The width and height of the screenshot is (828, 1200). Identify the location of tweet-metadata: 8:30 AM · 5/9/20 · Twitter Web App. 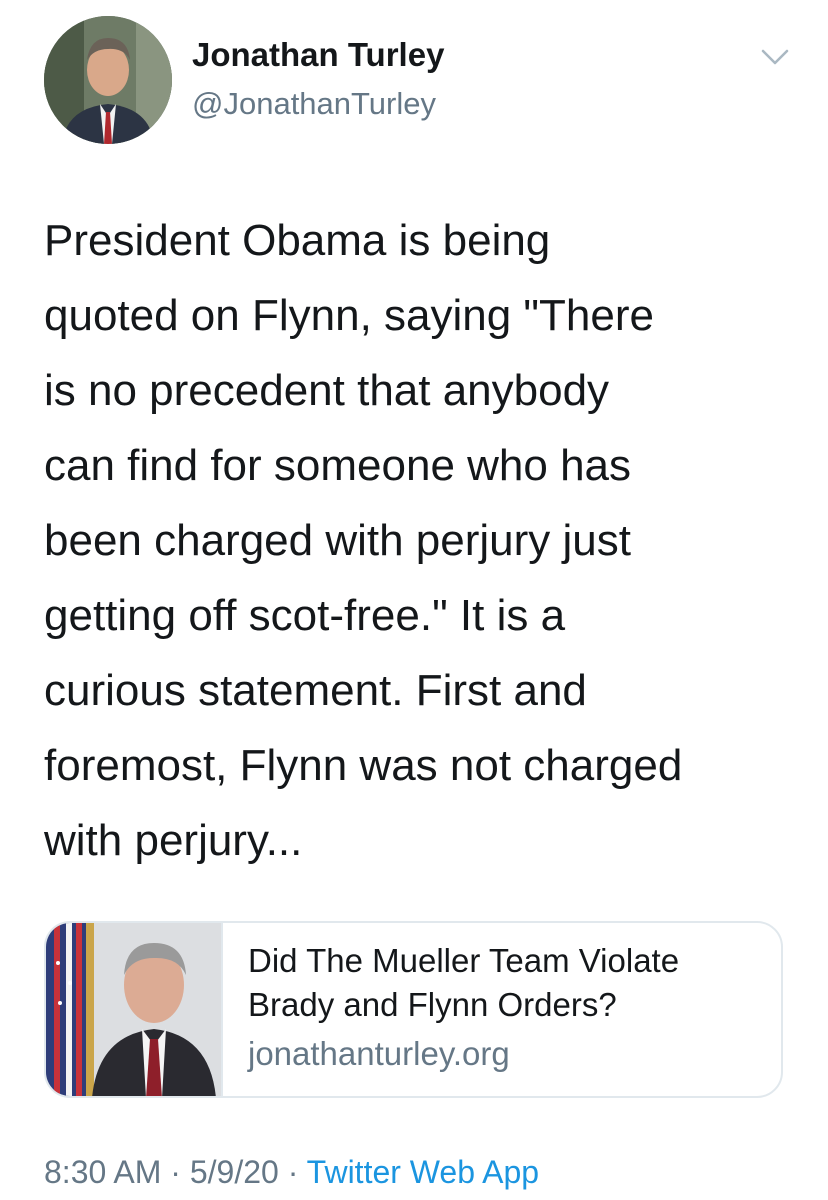
(291, 1172).